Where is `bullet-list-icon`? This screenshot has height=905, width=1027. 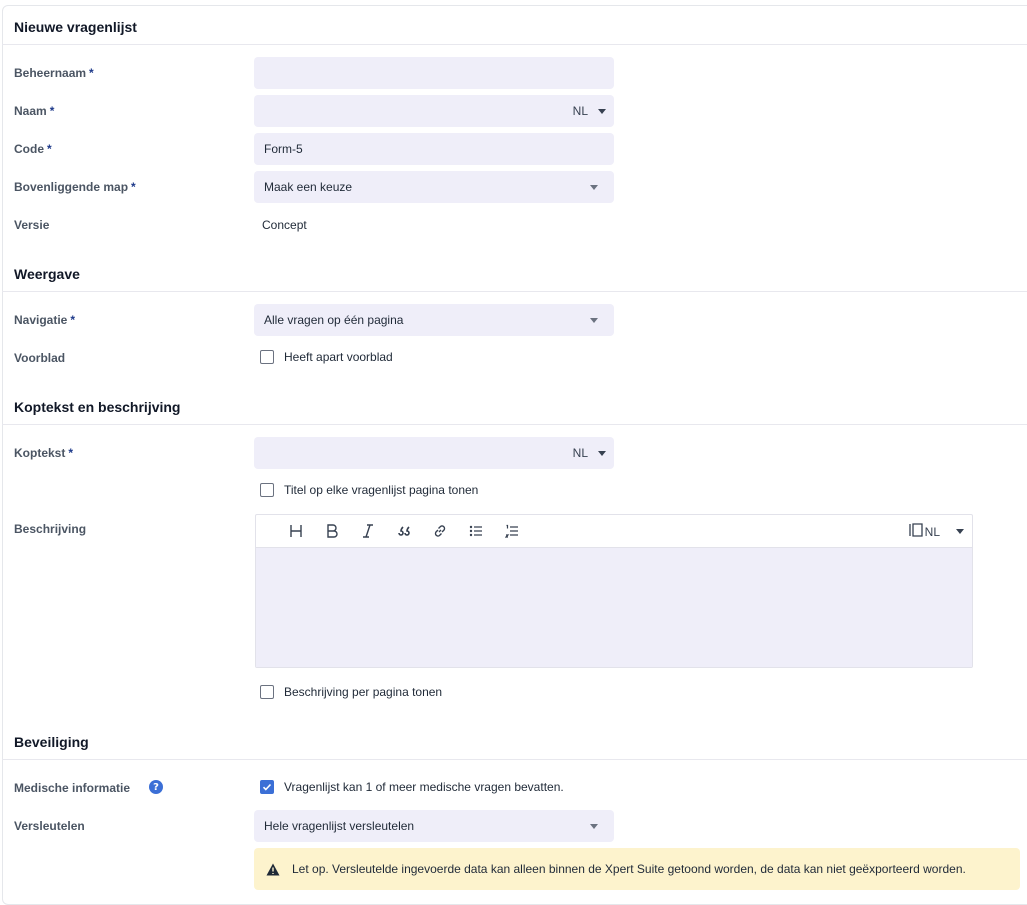
bullet-list-icon is located at coordinates (476, 531).